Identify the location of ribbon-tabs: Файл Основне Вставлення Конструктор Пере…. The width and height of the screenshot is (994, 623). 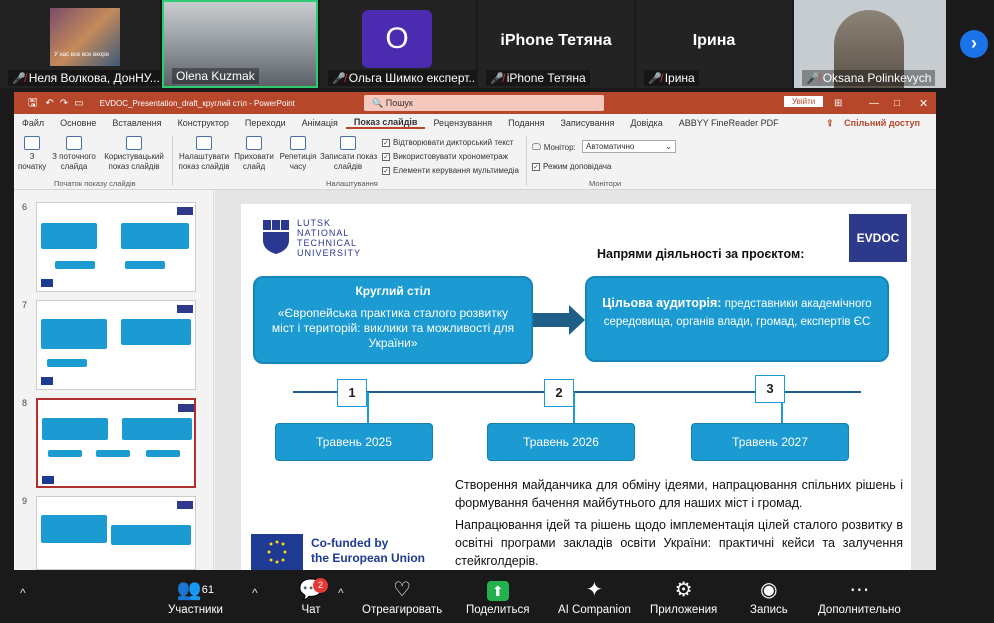
(475, 123).